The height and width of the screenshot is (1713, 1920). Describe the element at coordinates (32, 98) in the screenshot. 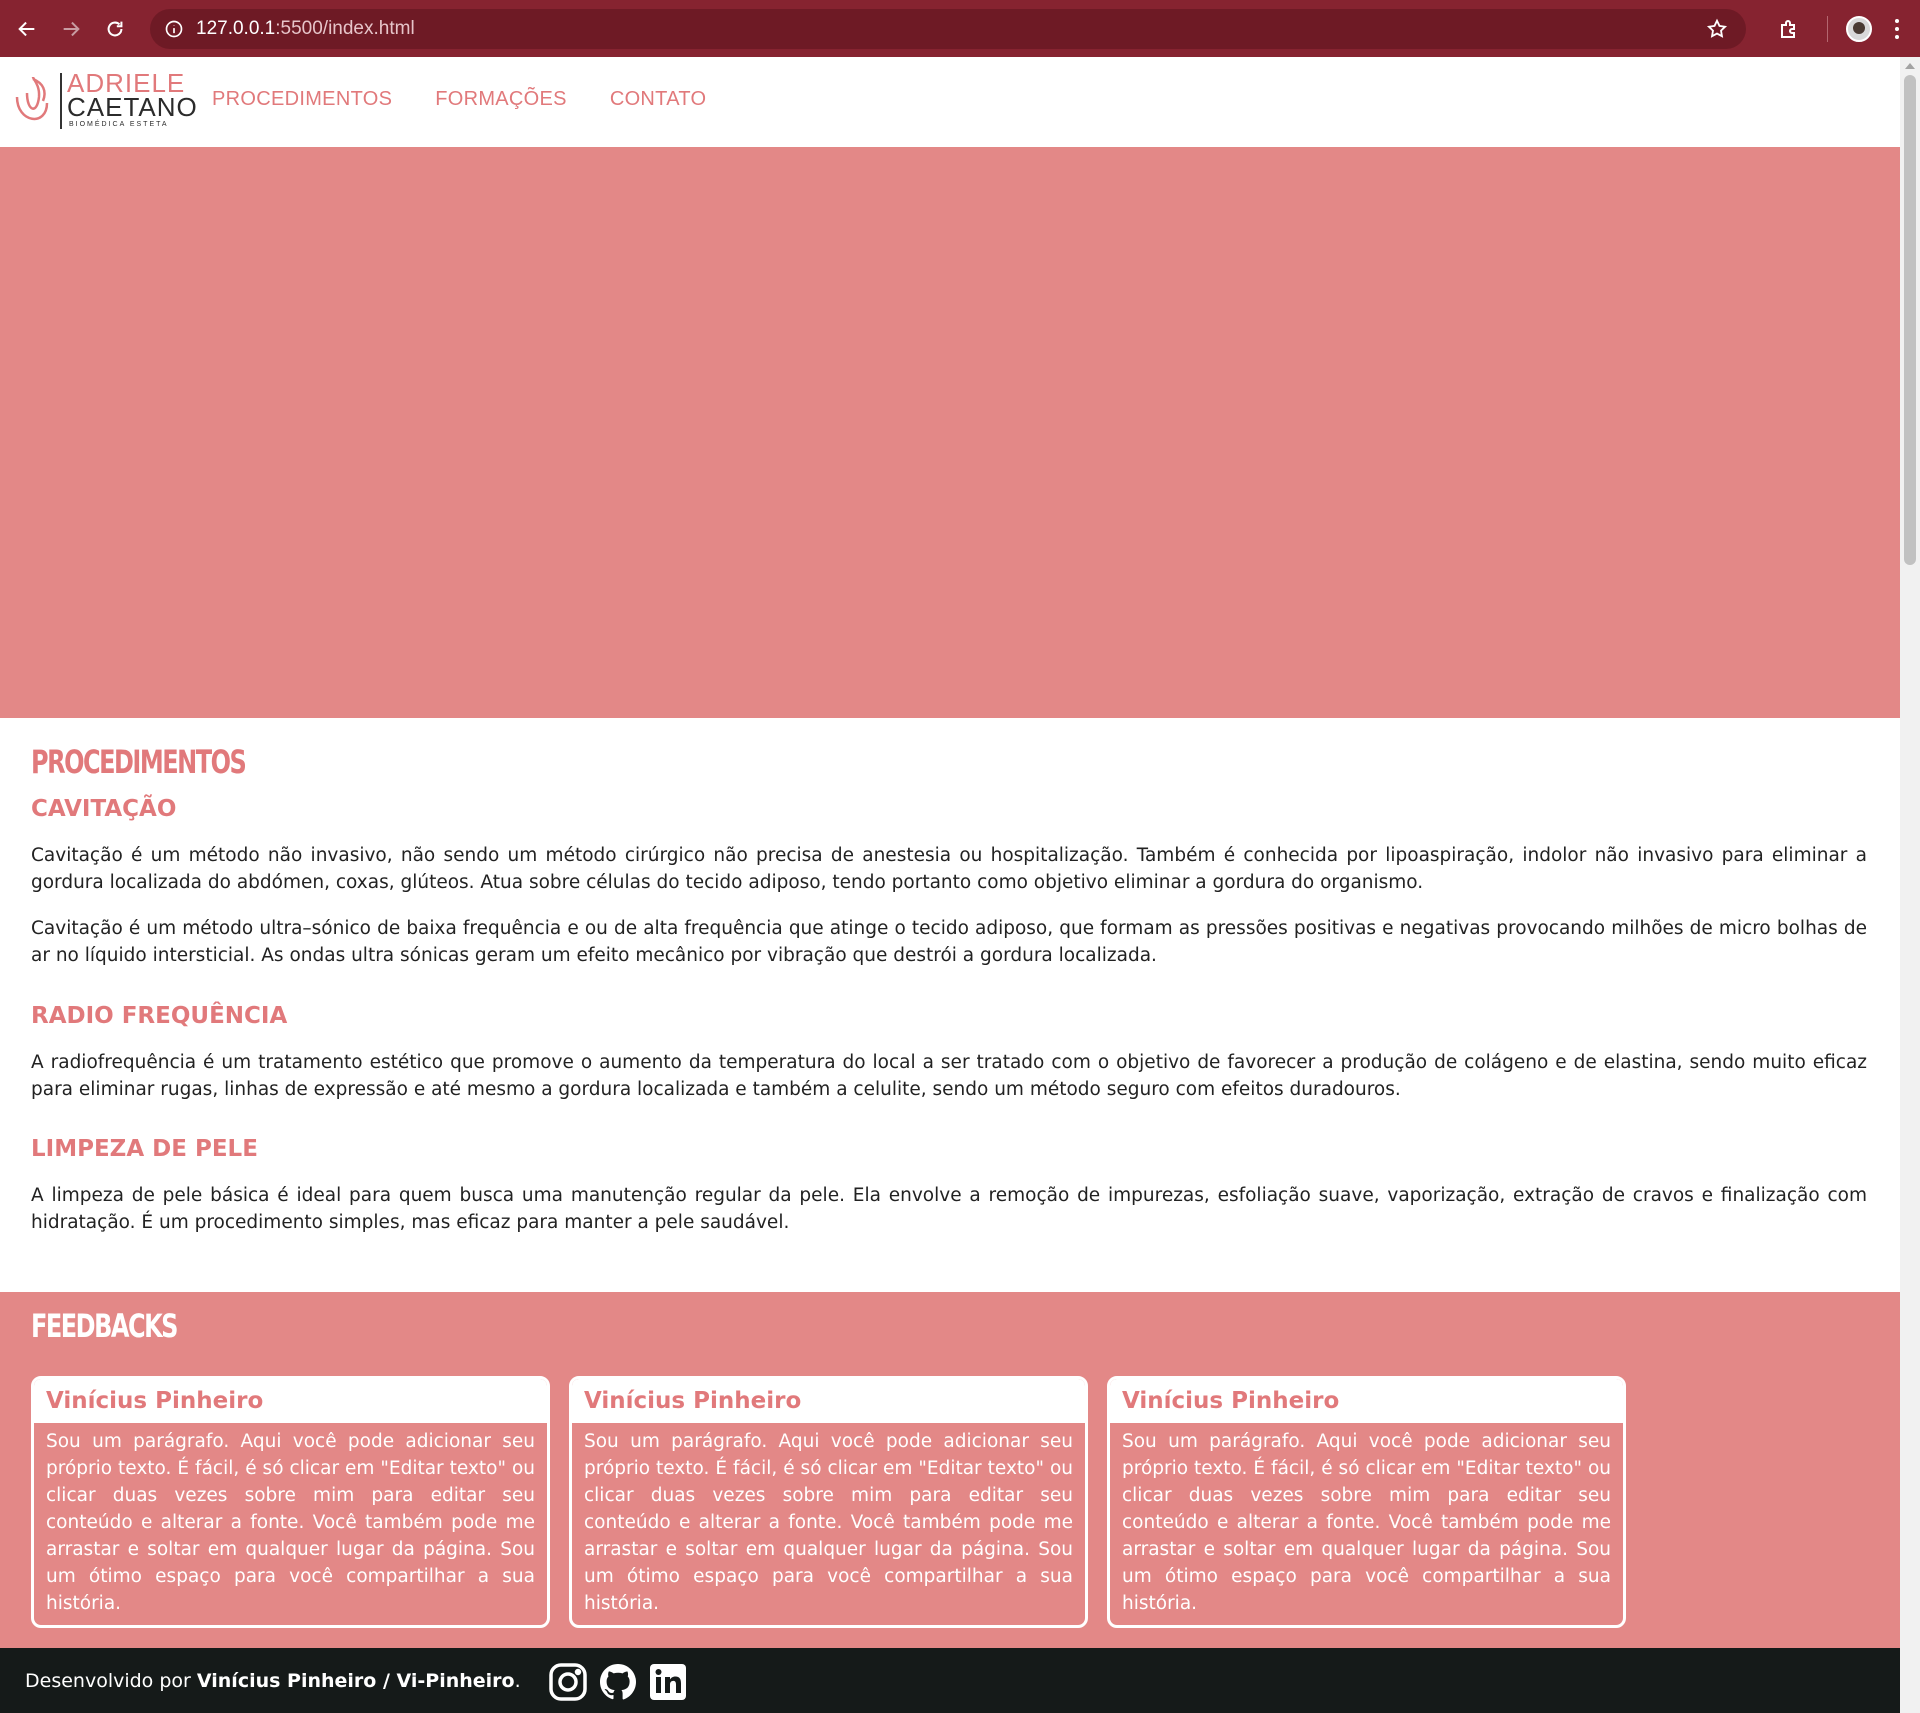

I see `logo-mark-icon` at that location.